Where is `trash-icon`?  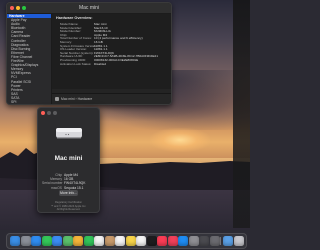
trash-icon is located at coordinates (238, 241).